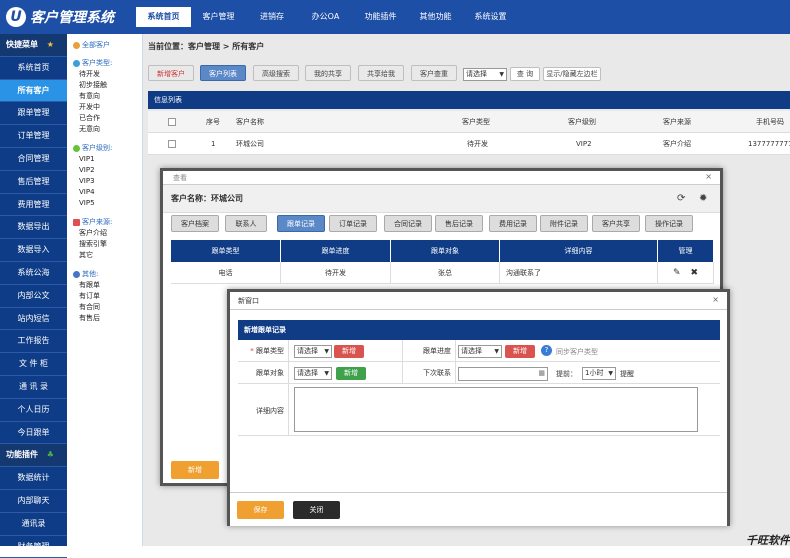  What do you see at coordinates (107, 192) in the screenshot?
I see `tree-leaf: VIP4` at bounding box center [107, 192].